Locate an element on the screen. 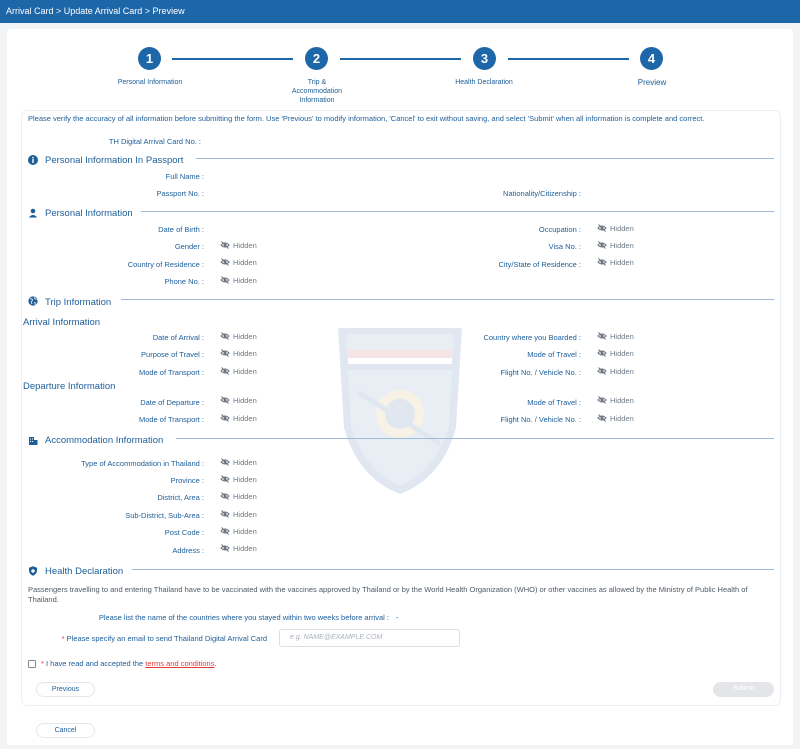 This screenshot has width=800, height=749. immigration-bureau-watermark-icon is located at coordinates (400, 411).